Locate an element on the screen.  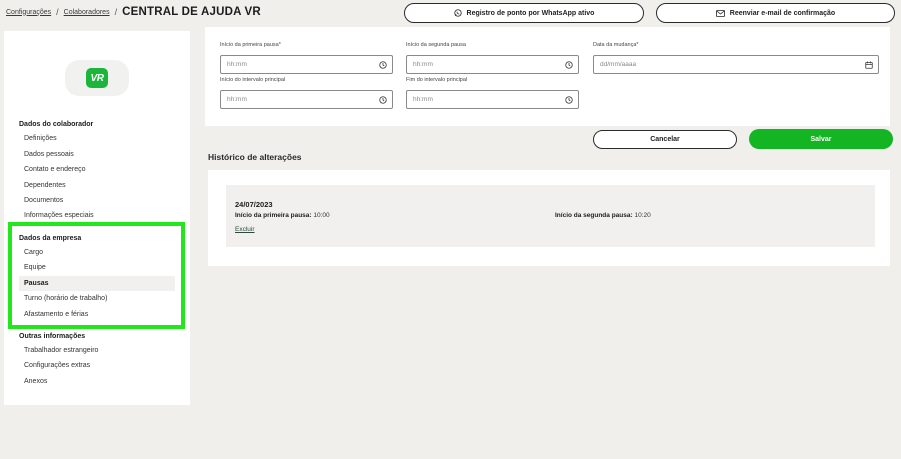
breadcrumb-link-configuracoes: Configurações is located at coordinates (28, 12).